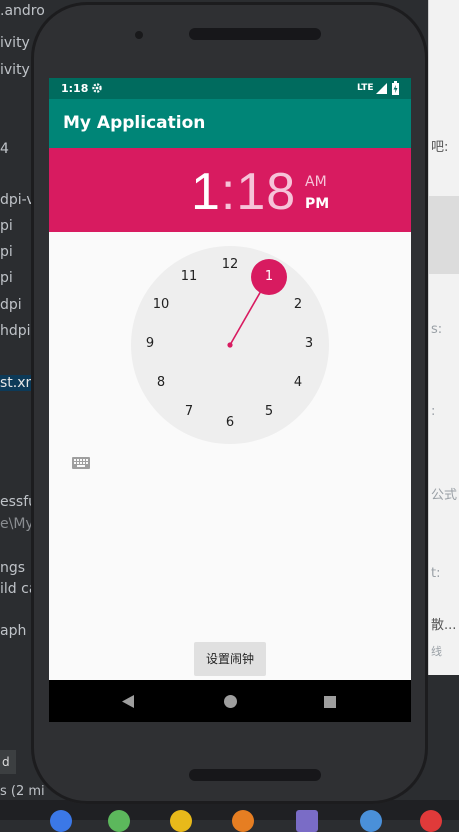  What do you see at coordinates (266, 192) in the screenshot?
I see `minute-display: 18` at bounding box center [266, 192].